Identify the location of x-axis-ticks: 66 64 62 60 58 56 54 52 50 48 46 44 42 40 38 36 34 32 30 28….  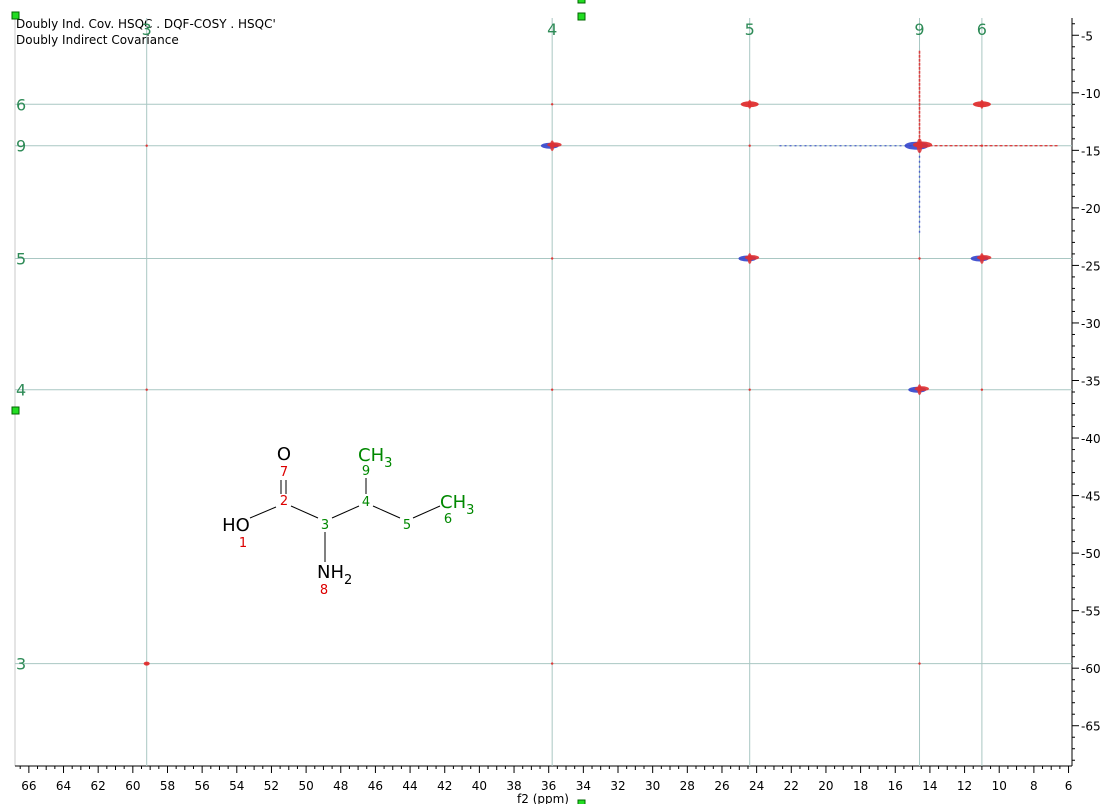
(546, 779).